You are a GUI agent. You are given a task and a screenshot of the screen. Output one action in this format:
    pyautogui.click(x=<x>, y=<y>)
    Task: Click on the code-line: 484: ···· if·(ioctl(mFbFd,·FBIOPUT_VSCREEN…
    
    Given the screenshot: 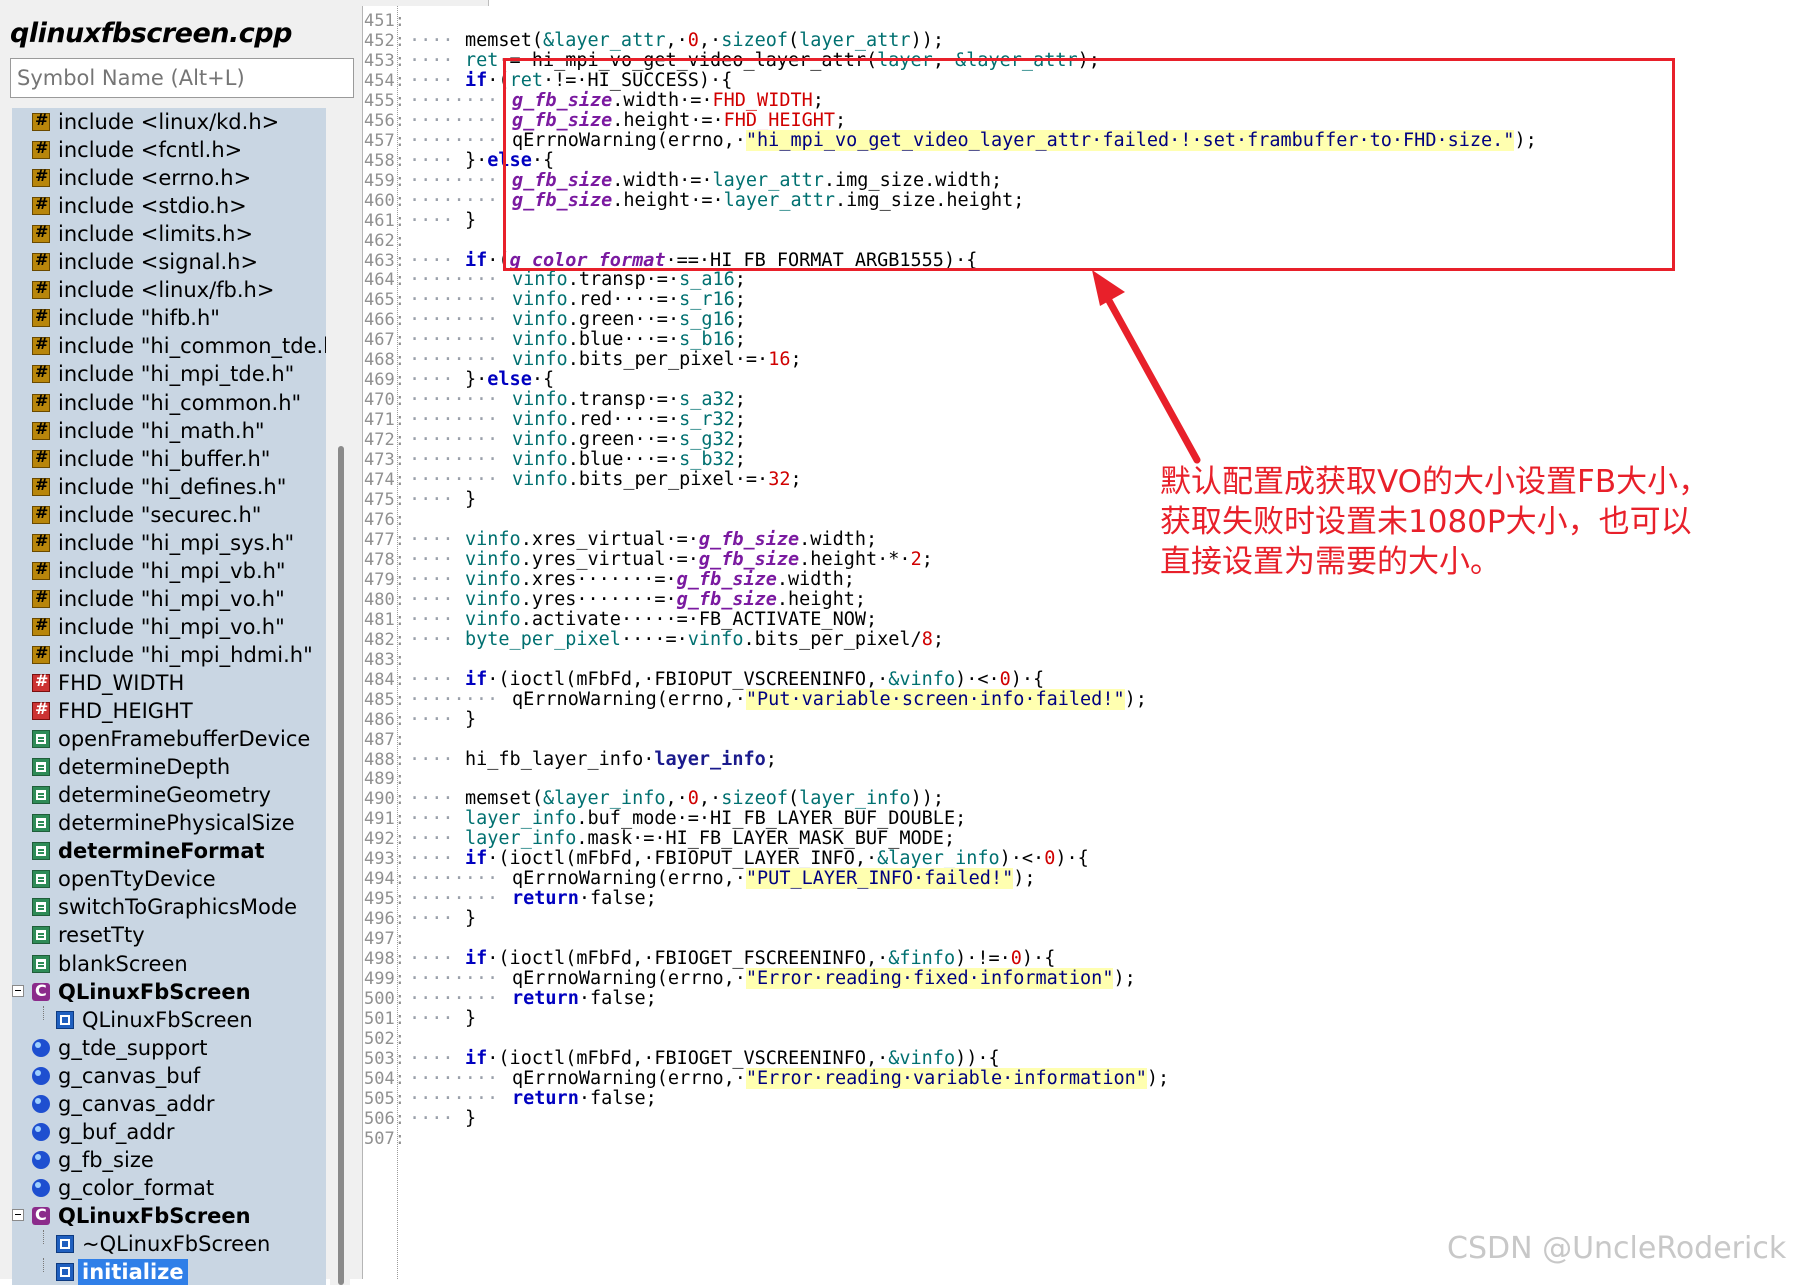 What is the action you would take?
    pyautogui.click(x=1079, y=680)
    